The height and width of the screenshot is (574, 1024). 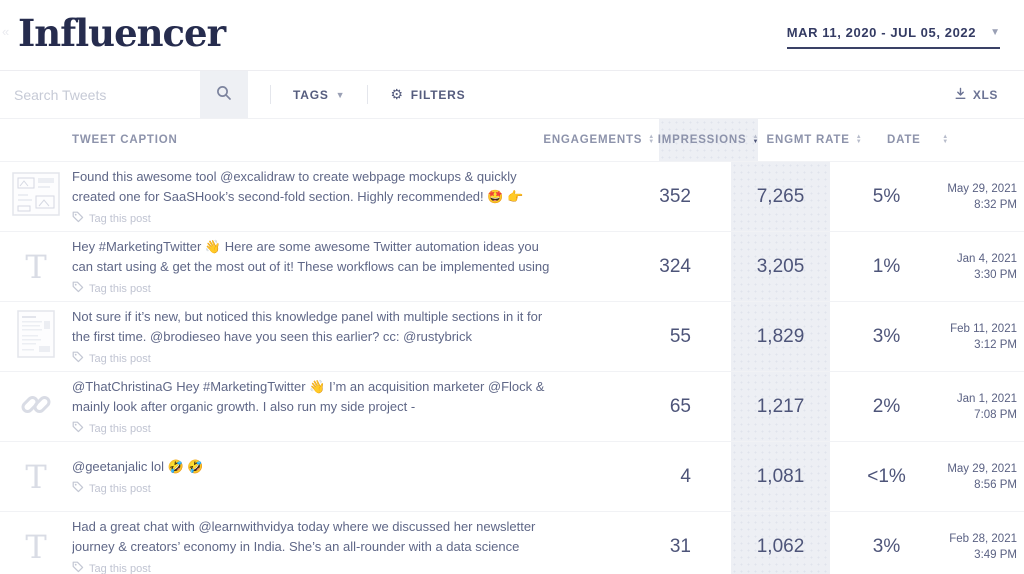 I want to click on time-text: 3:49 PM, so click(x=995, y=554).